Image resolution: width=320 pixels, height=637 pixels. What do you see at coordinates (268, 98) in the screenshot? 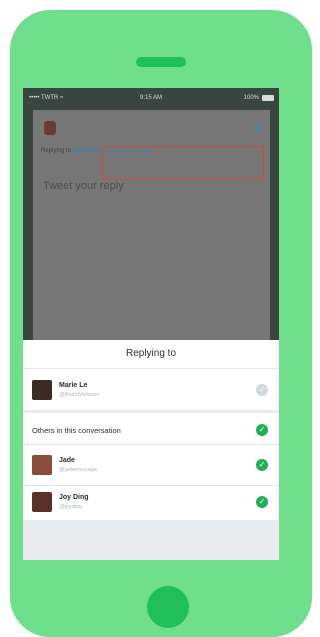
I see `battery-icon` at bounding box center [268, 98].